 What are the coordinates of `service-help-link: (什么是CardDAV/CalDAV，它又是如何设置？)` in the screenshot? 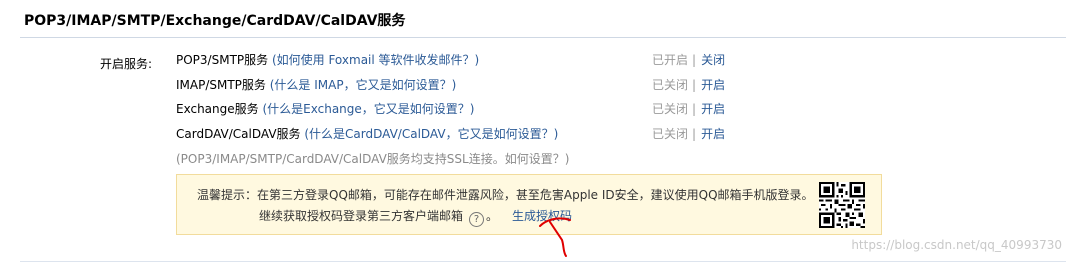 It's located at (429, 134).